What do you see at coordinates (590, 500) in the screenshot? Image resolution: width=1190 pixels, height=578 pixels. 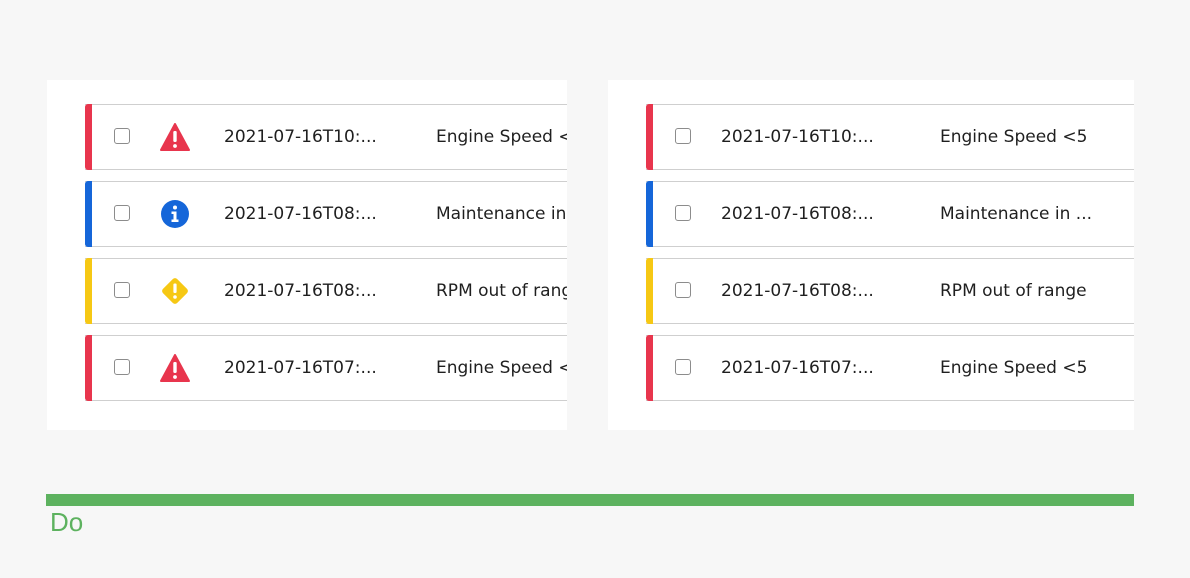 I see `do-indicator-bar` at bounding box center [590, 500].